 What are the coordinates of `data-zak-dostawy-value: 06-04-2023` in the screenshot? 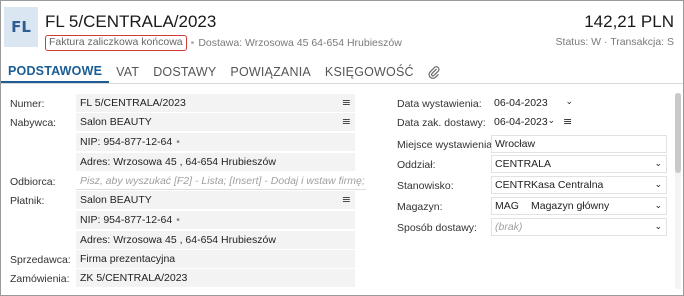 It's located at (521, 122).